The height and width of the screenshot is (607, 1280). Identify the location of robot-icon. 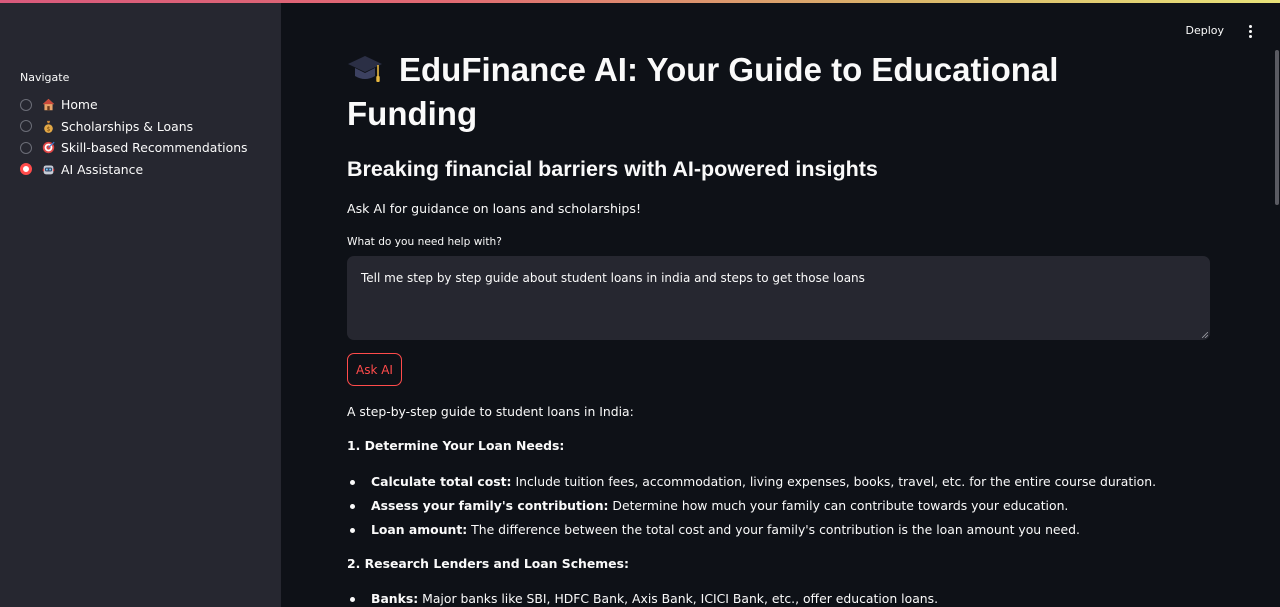
(48, 170).